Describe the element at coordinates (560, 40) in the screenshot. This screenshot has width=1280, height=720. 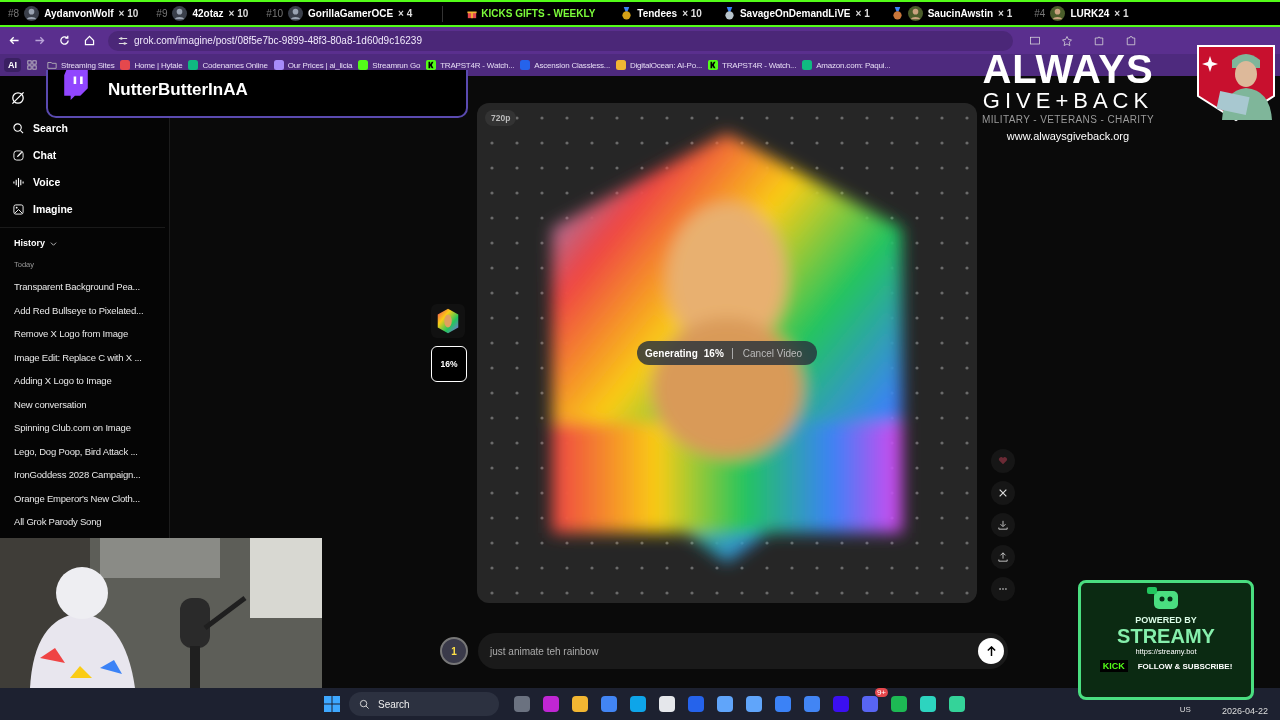
I see `address-field: grok.com/imagine/post/08f5e7bc-9899-48f3-80a8-1d60d9c16239` at that location.